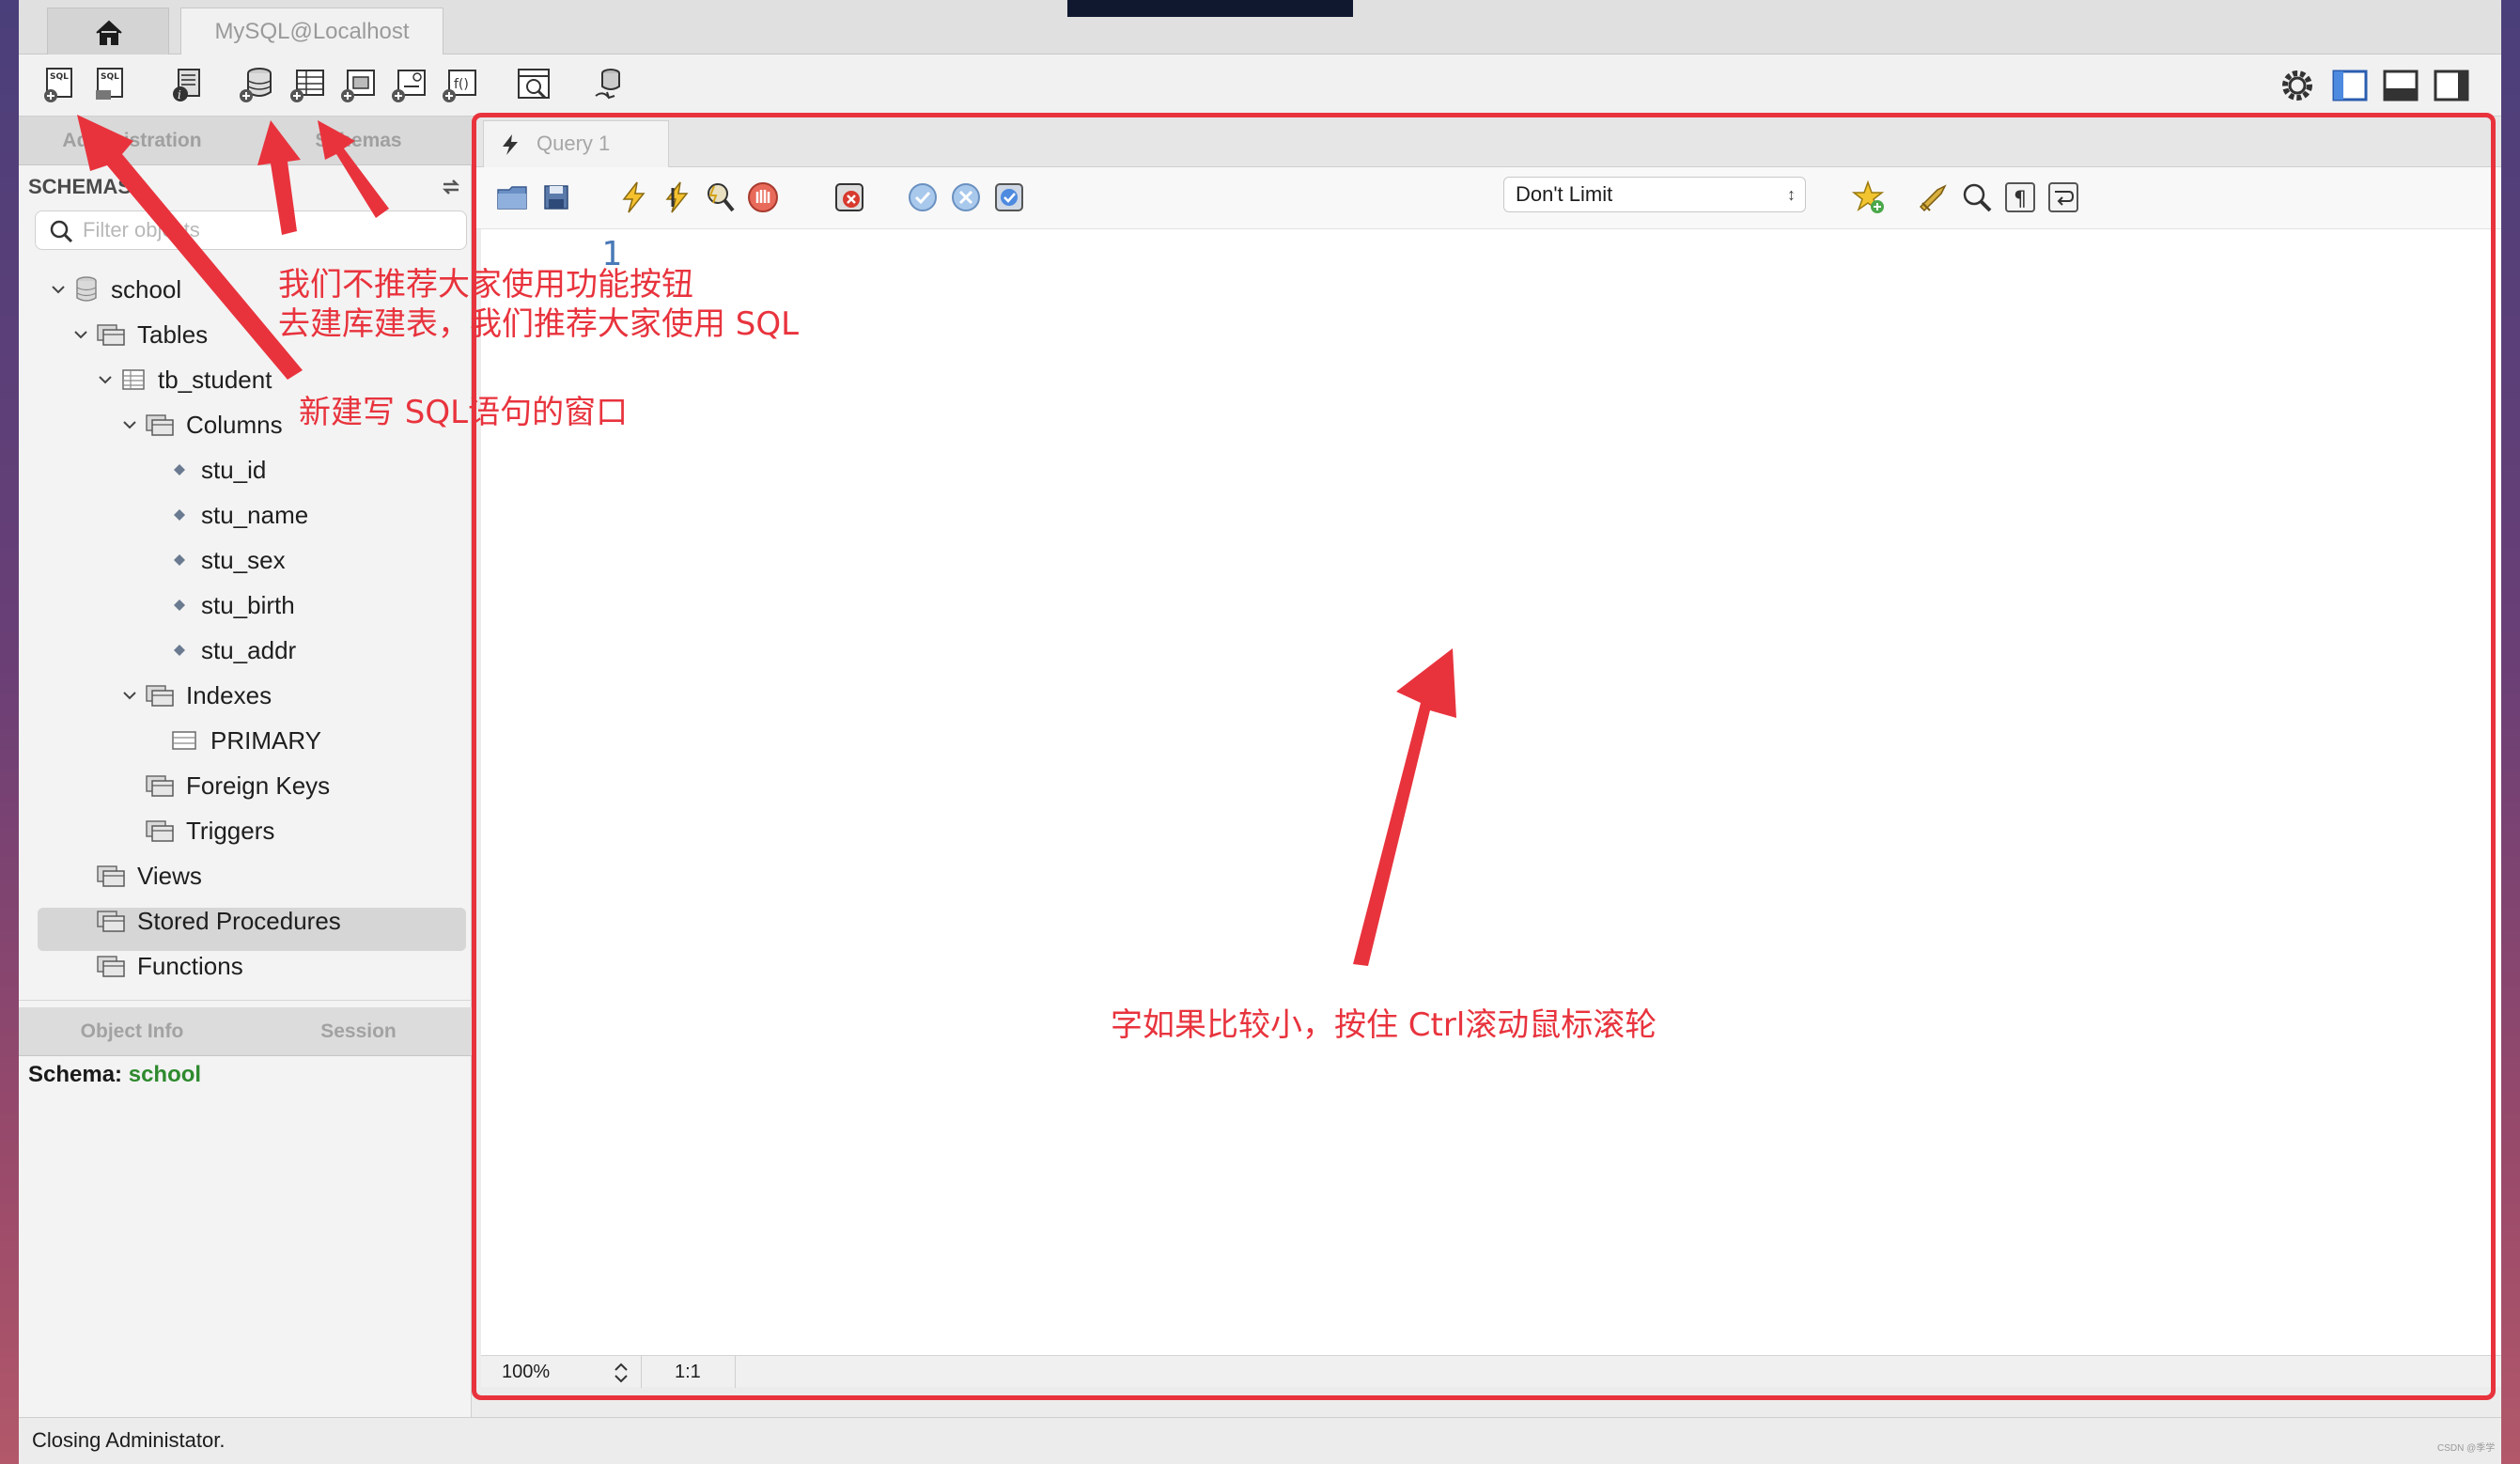 The image size is (2520, 1464). I want to click on annotation-new-query-note: 新建写 SQL语句的窗口, so click(464, 412).